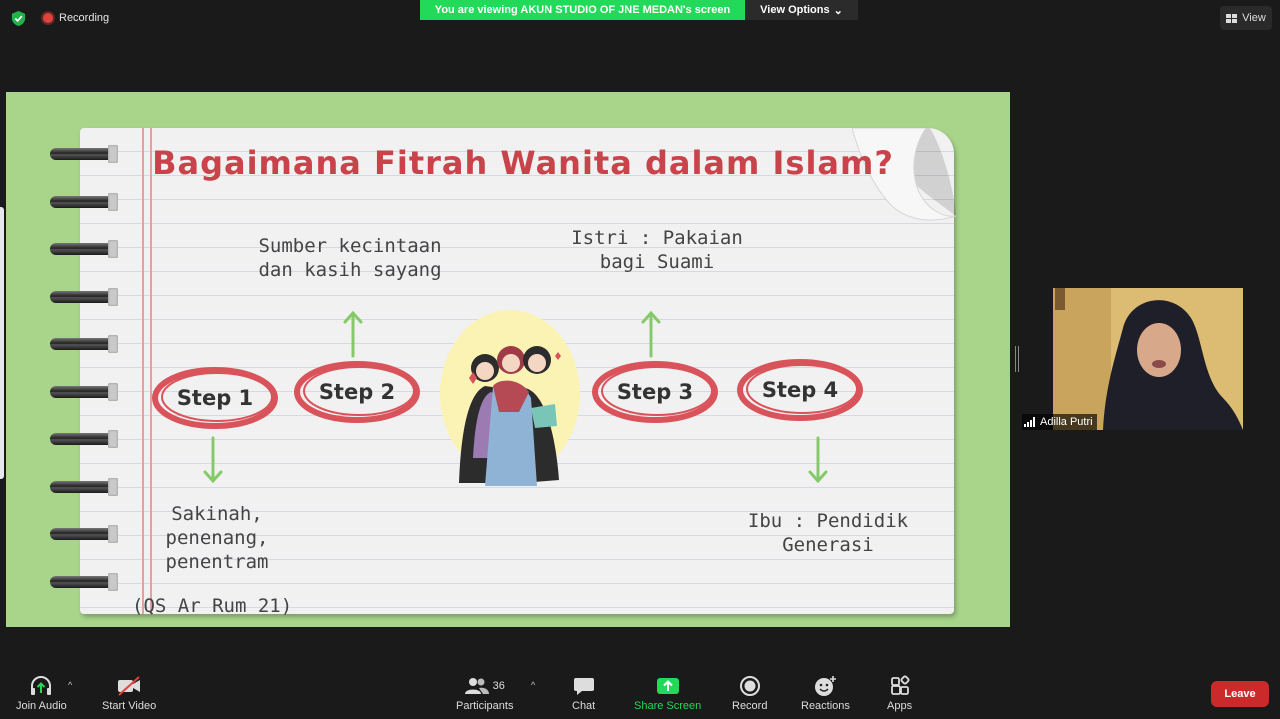  What do you see at coordinates (523, 163) in the screenshot?
I see `slide-title: Bagaimana Fitrah Wanita dalam Islam?` at bounding box center [523, 163].